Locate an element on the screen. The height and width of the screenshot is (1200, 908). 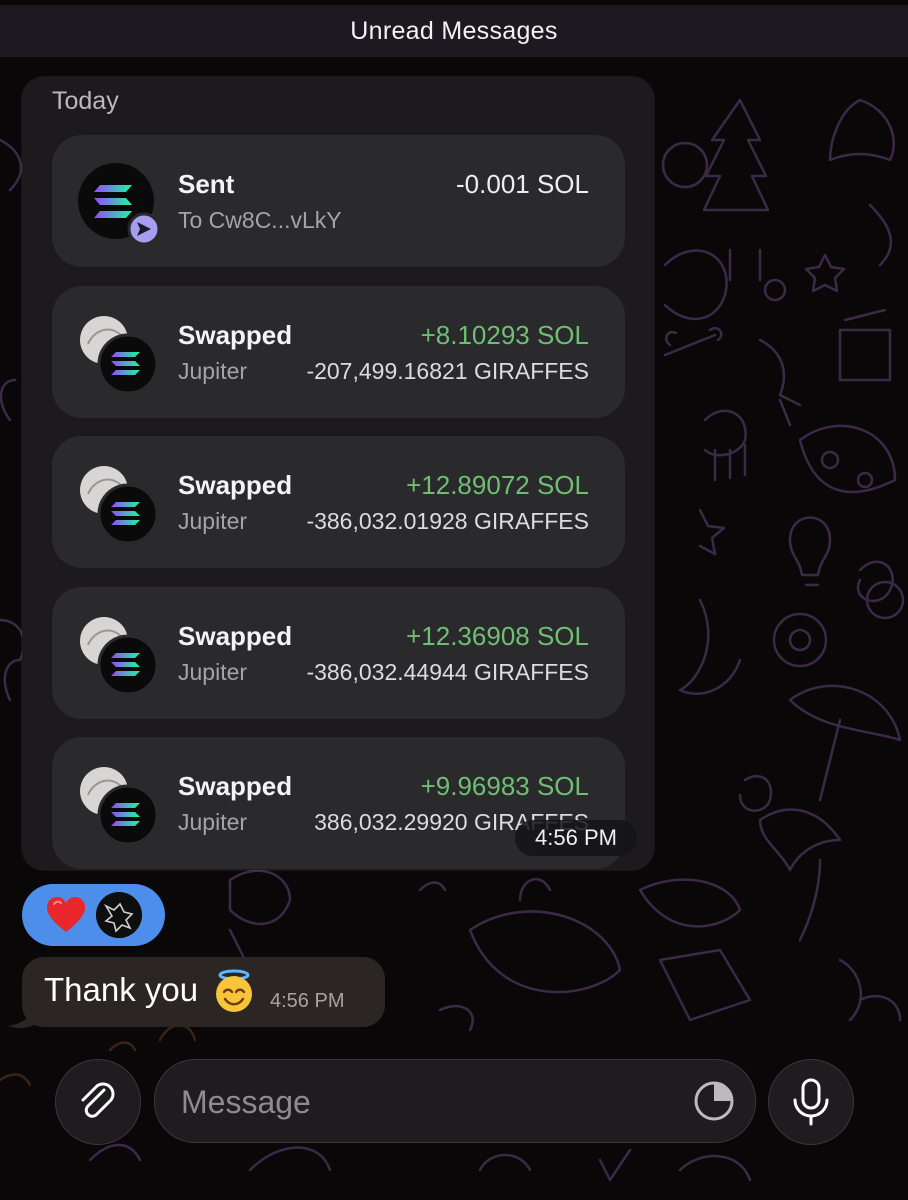
transaction-token-amount: -386,032.01928 GIRAFFES is located at coordinates (447, 521).